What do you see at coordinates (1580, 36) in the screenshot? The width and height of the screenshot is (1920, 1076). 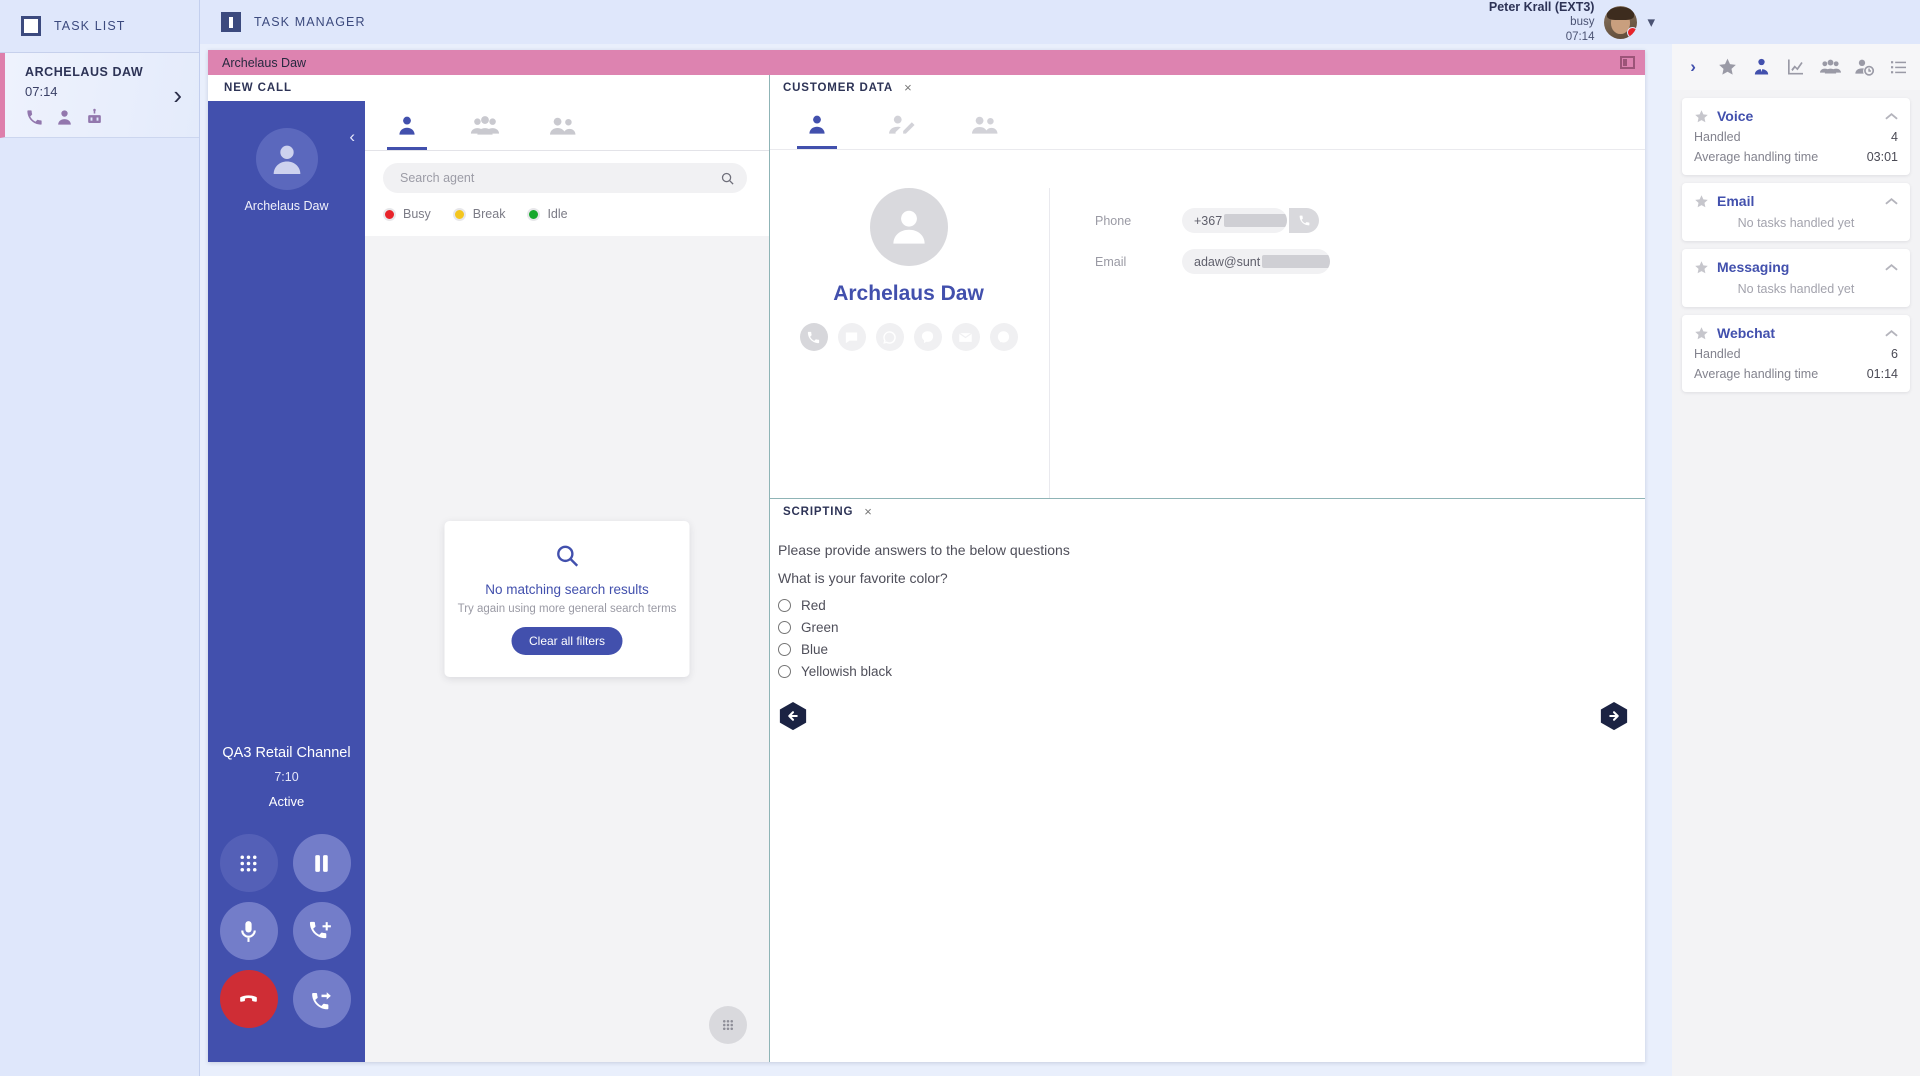 I see `user-timer: 07:14` at bounding box center [1580, 36].